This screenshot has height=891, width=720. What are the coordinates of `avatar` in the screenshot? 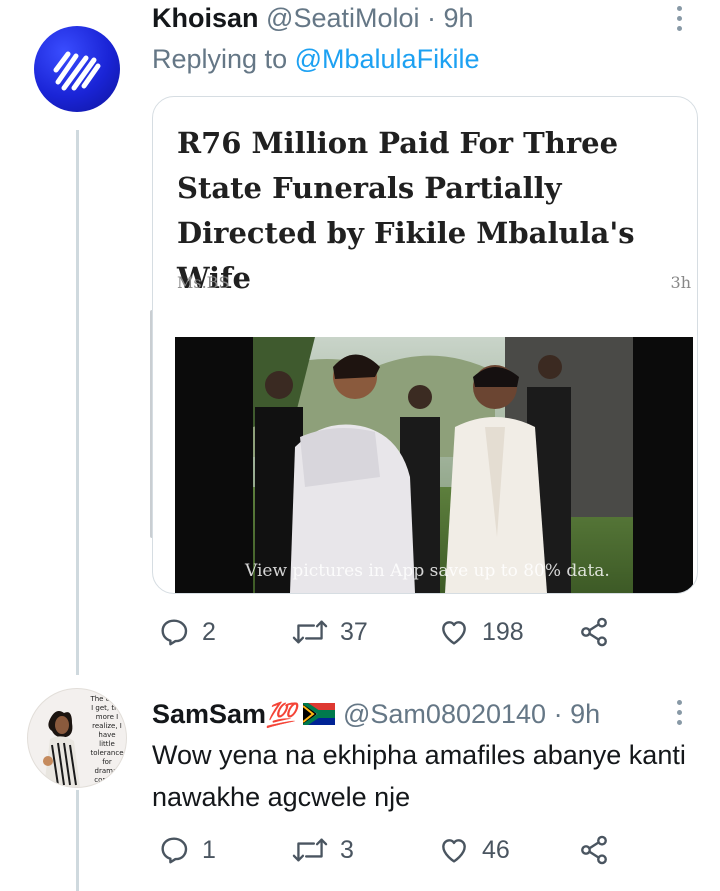 It's located at (77, 69).